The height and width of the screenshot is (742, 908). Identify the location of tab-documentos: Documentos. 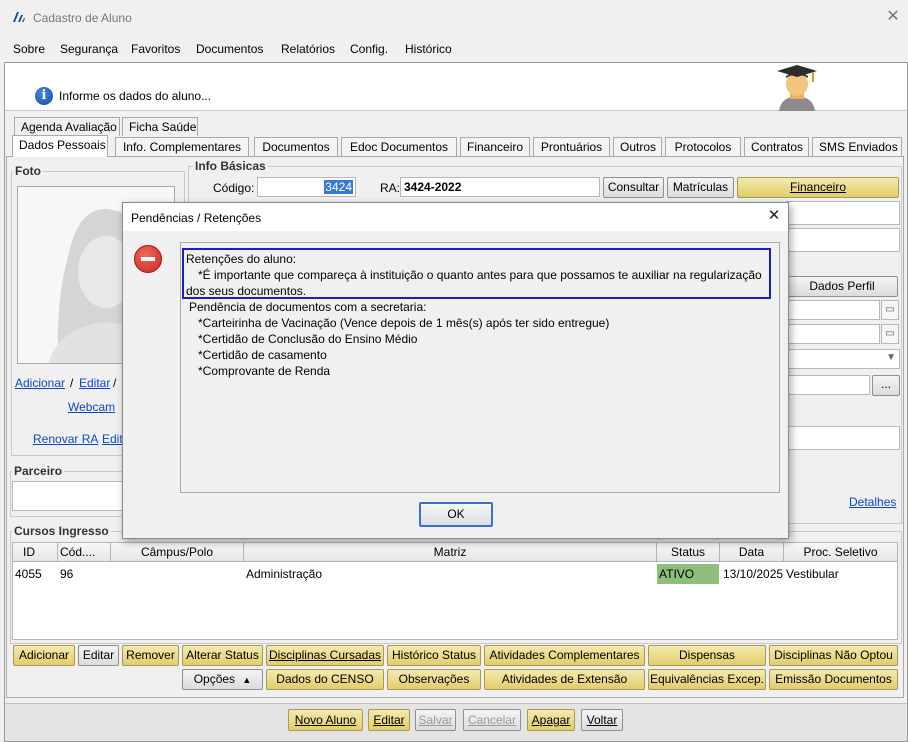
(296, 146).